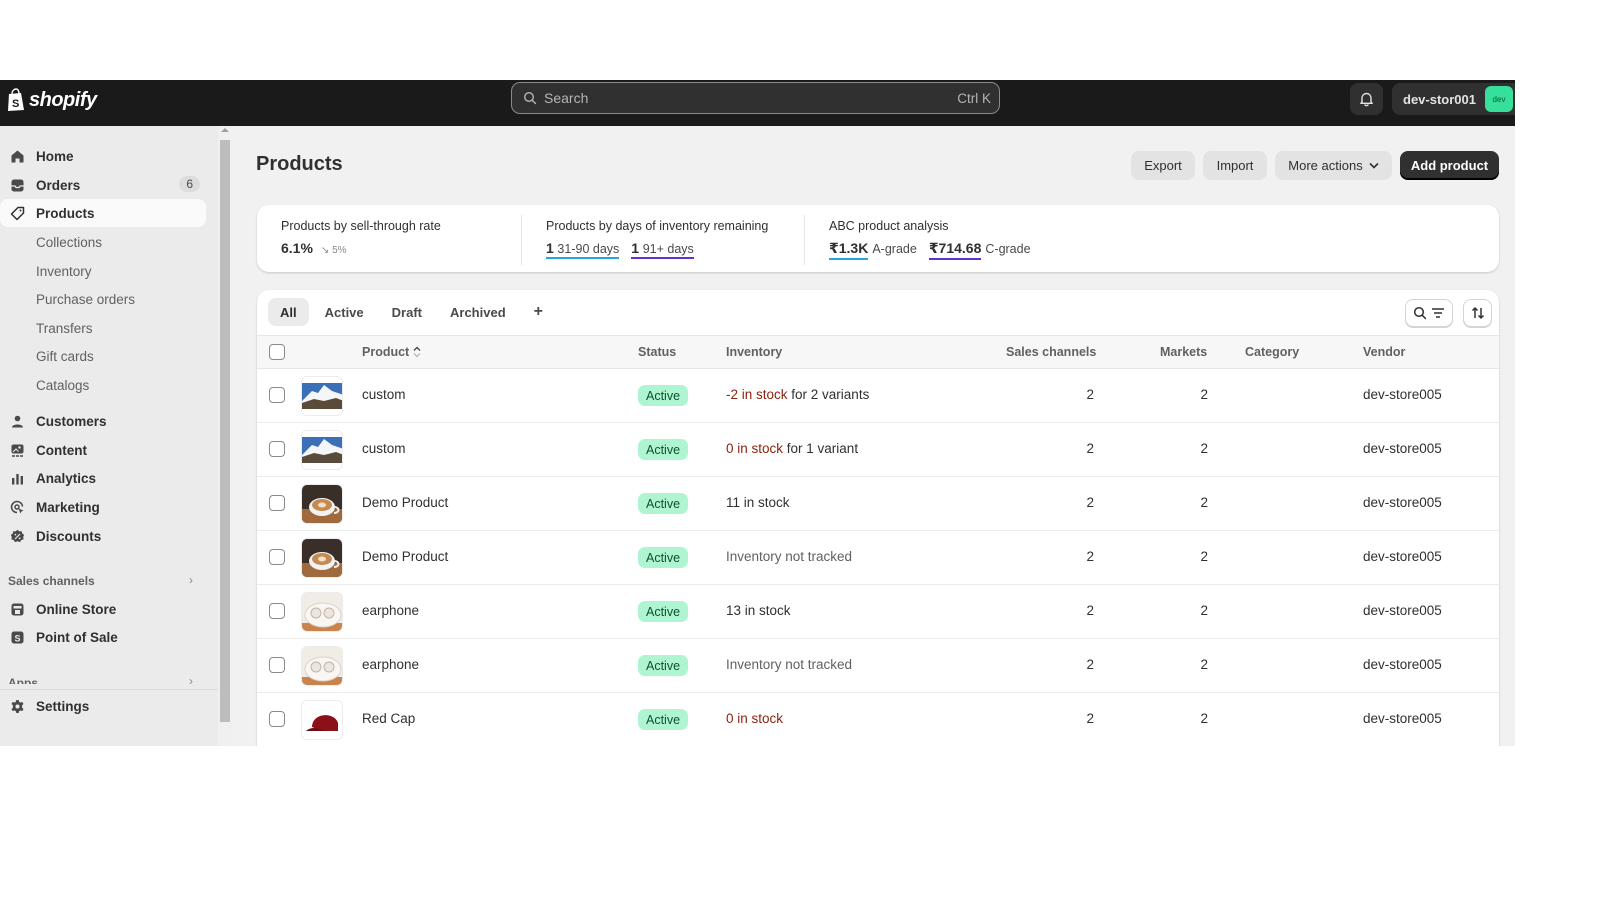  I want to click on sidebar-item-purchase-orders: Purchase orders, so click(103, 299).